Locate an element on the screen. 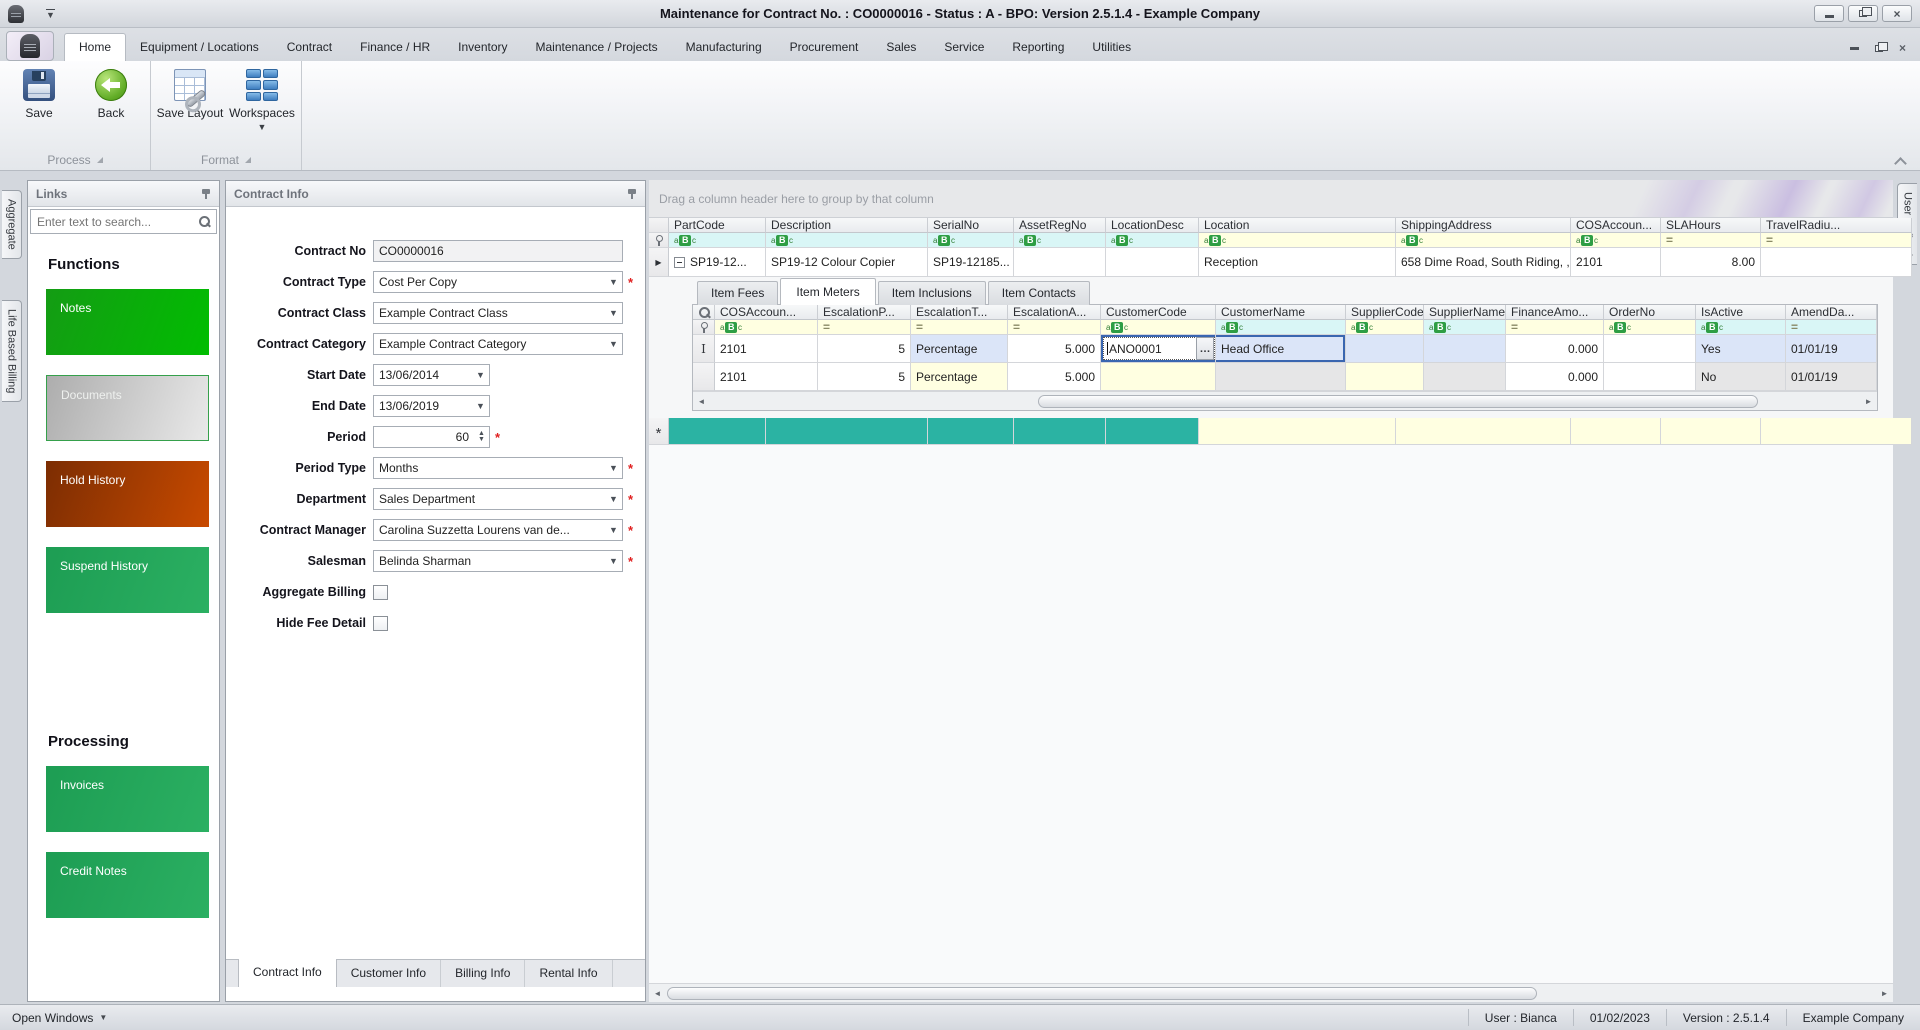  new-row-cell-assetregno is located at coordinates (1060, 431).